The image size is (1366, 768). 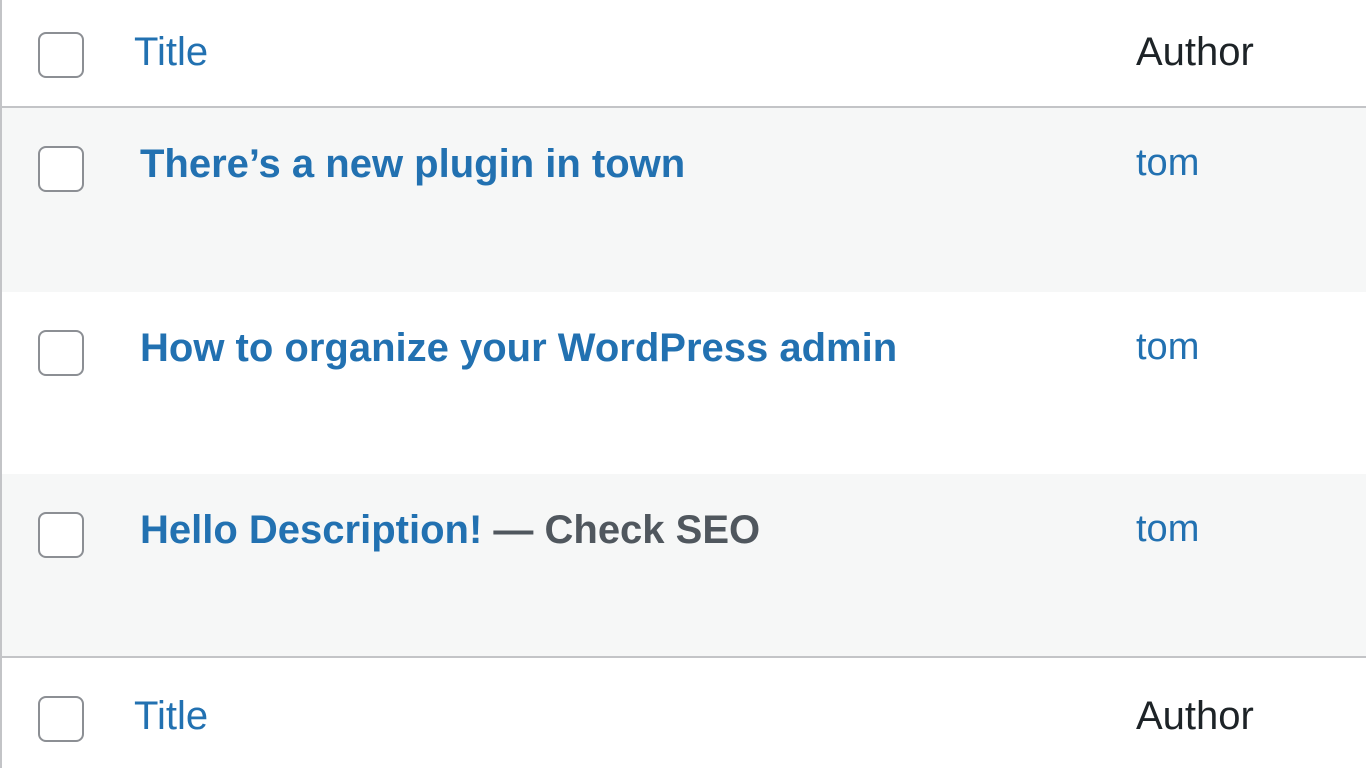 What do you see at coordinates (311, 530) in the screenshot?
I see `post-title-link: Hello Description!` at bounding box center [311, 530].